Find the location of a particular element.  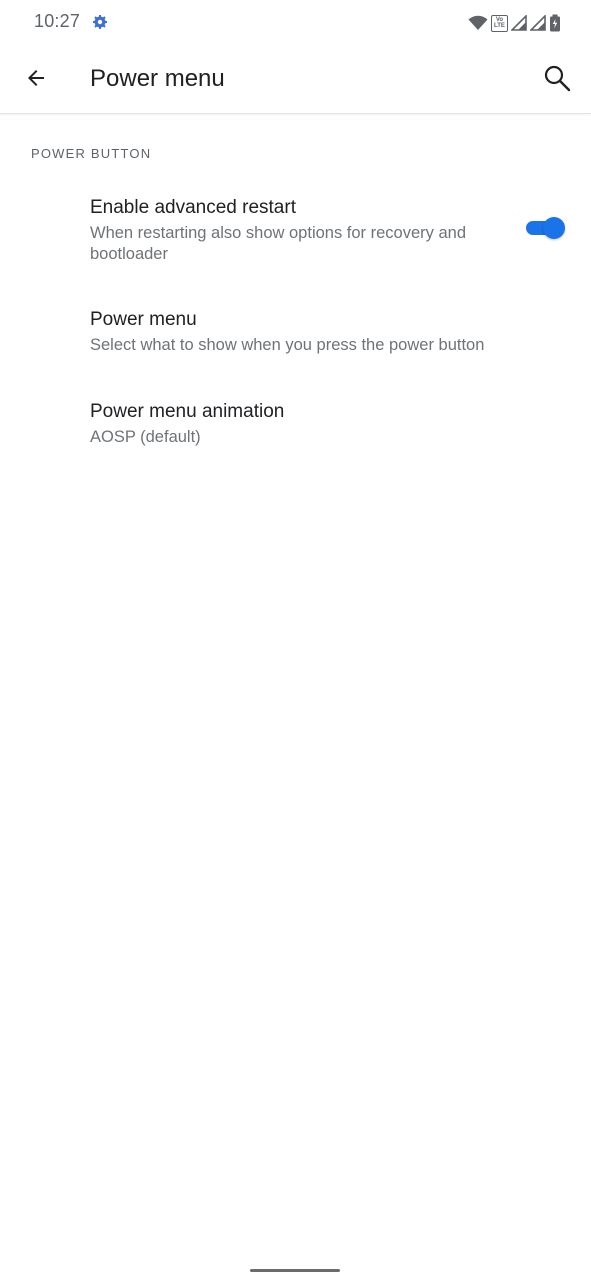

advanced-restart-toggle is located at coordinates (546, 228).